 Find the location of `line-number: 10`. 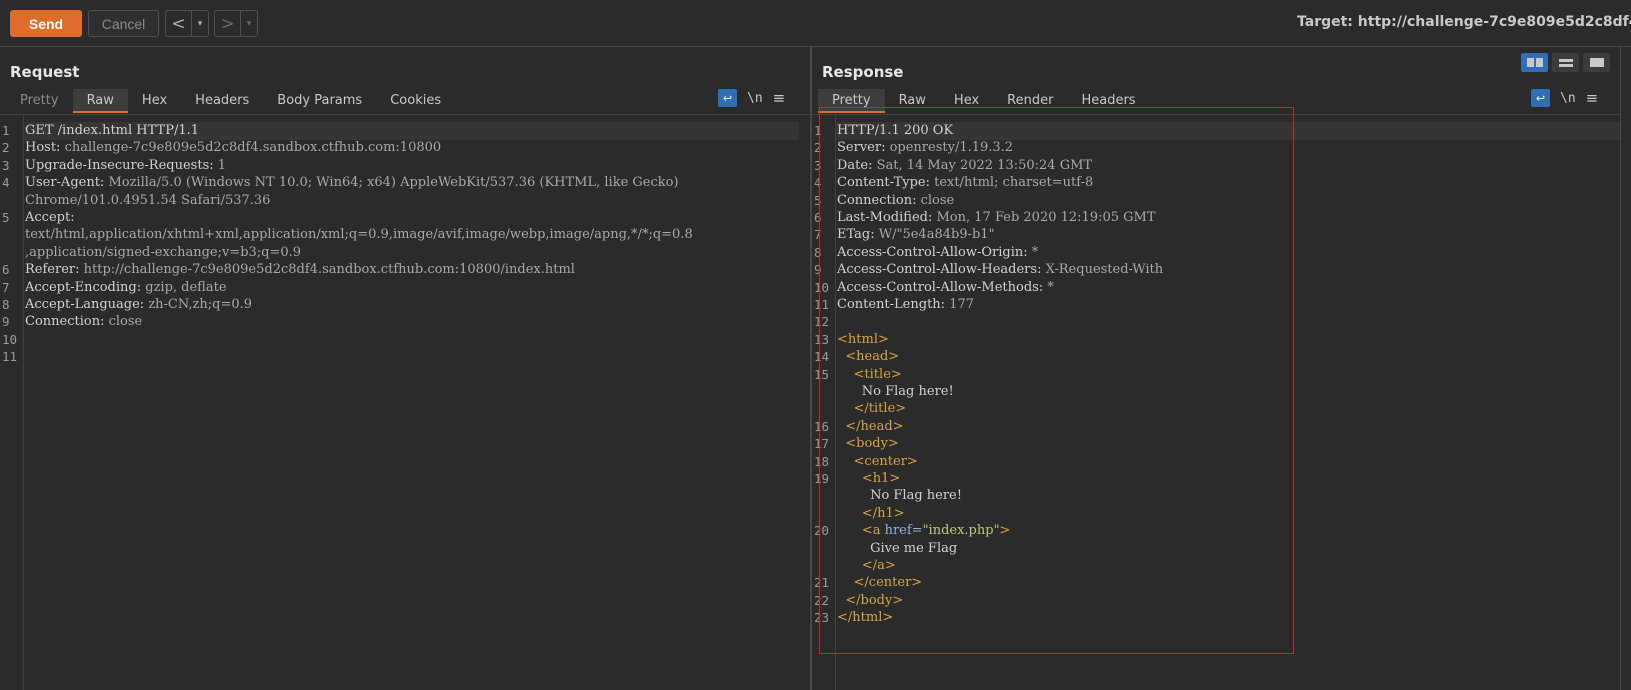

line-number: 10 is located at coordinates (822, 287).